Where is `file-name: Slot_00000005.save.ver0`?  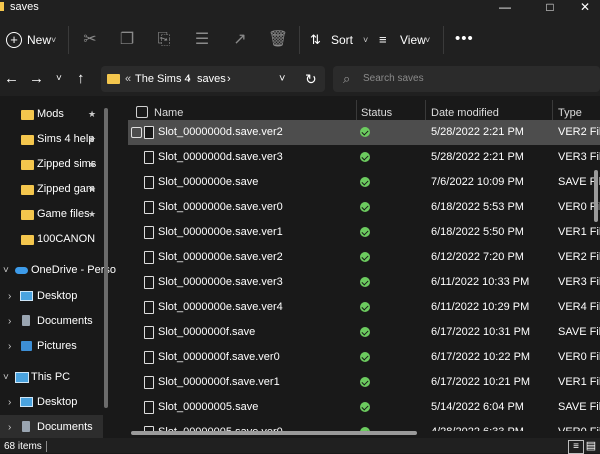
file-name: Slot_00000005.save.ver0 is located at coordinates (220, 425).